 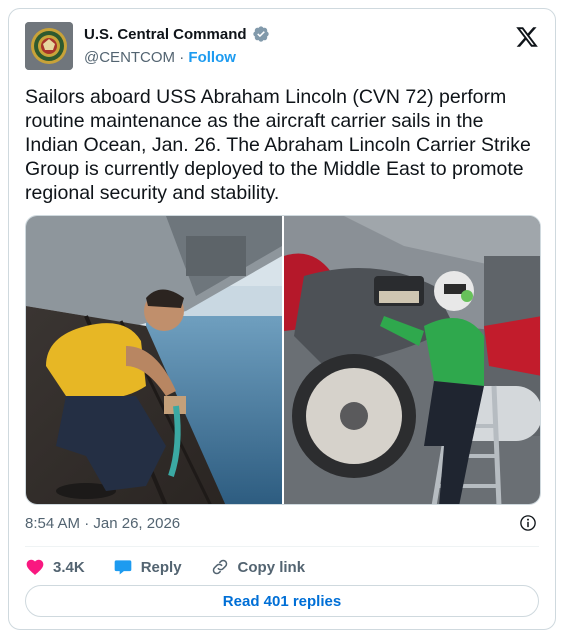 What do you see at coordinates (219, 567) in the screenshot?
I see `link-icon` at bounding box center [219, 567].